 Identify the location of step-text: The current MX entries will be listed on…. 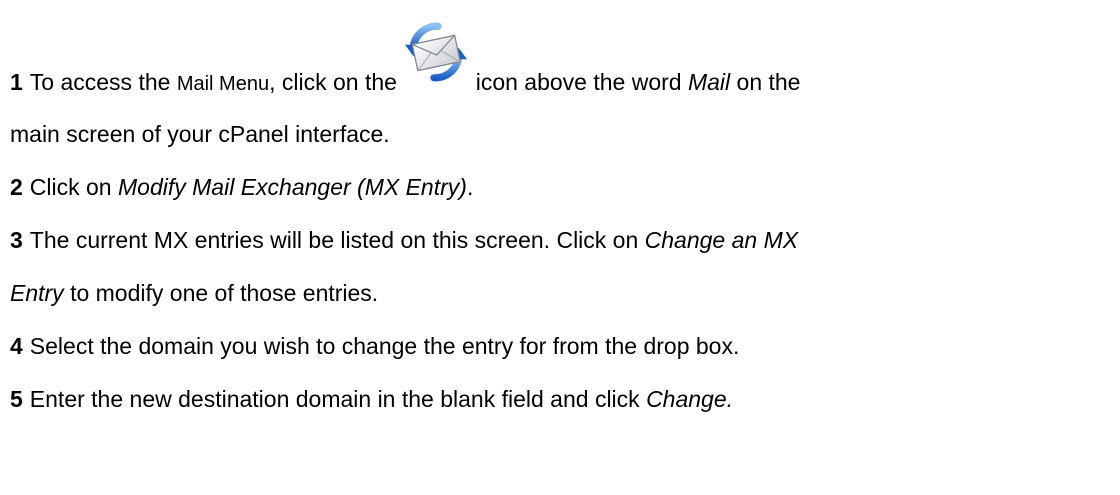
(337, 240).